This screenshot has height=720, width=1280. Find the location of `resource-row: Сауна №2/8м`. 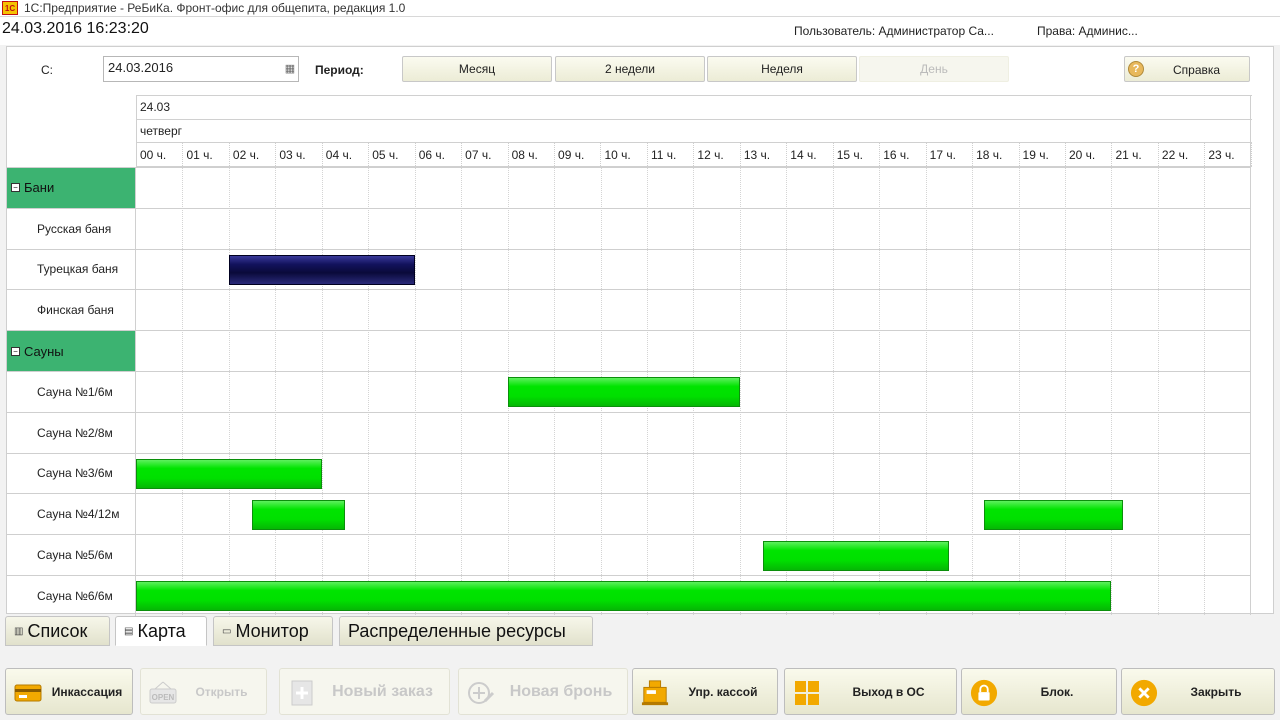

resource-row: Сауна №2/8м is located at coordinates (629, 432).